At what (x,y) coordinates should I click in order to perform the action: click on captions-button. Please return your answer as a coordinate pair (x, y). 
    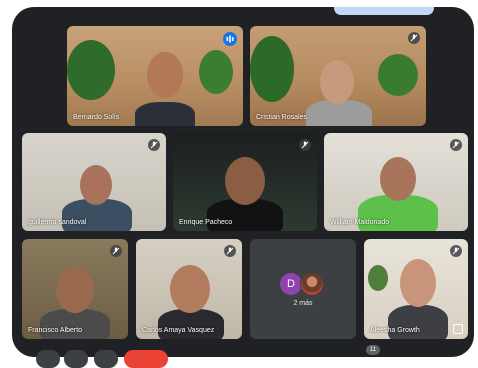
    Looking at the image, I should click on (106, 359).